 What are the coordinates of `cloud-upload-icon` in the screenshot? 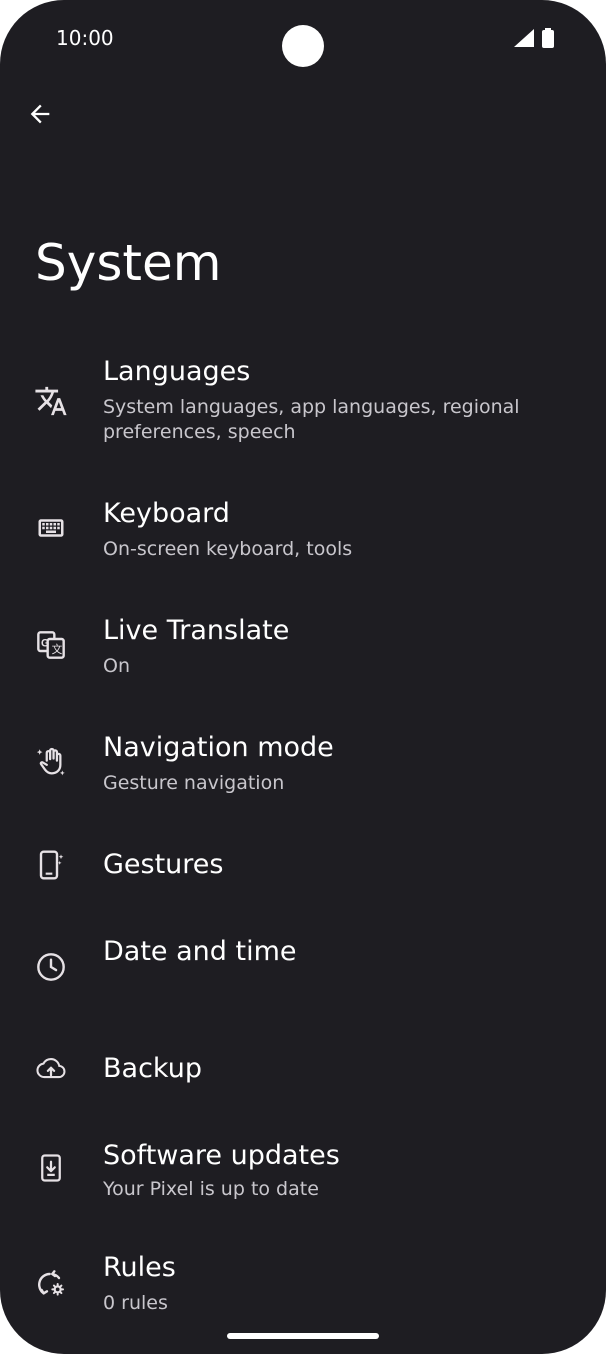 It's located at (51, 1069).